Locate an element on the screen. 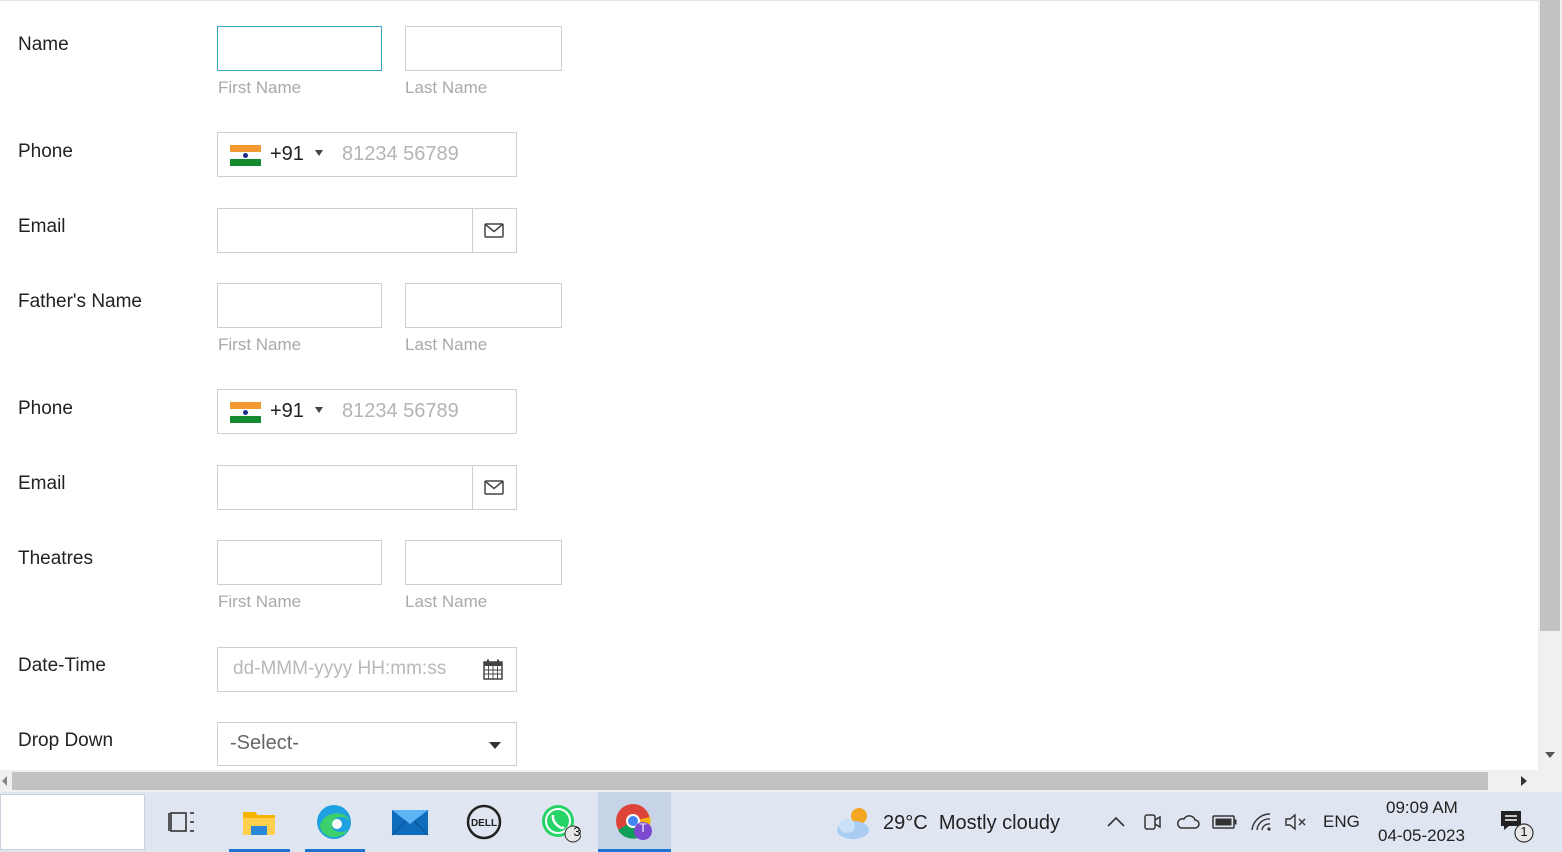 Image resolution: width=1562 pixels, height=852 pixels. father-first-input is located at coordinates (299, 305).